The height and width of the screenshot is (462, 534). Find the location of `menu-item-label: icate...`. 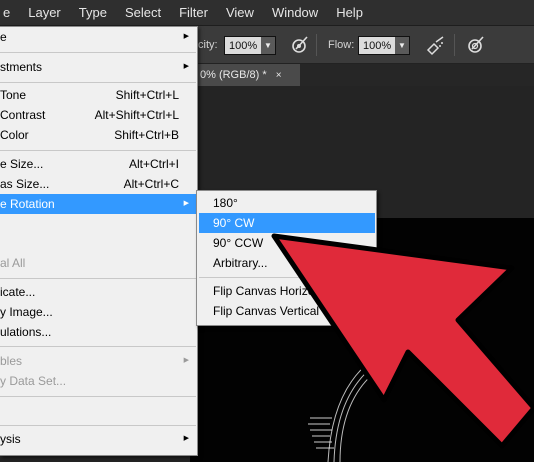

menu-item-label: icate... is located at coordinates (18, 292).